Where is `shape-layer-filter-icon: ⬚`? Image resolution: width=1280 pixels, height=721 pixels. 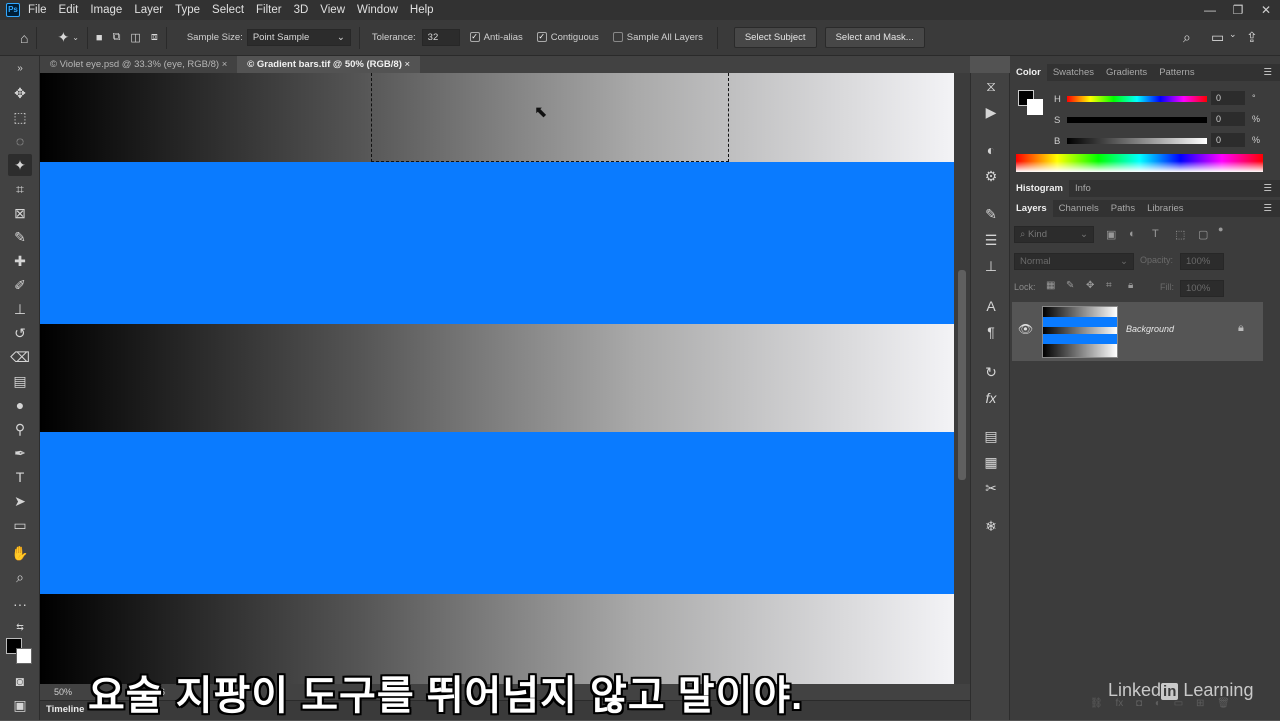 shape-layer-filter-icon: ⬚ is located at coordinates (1180, 234).